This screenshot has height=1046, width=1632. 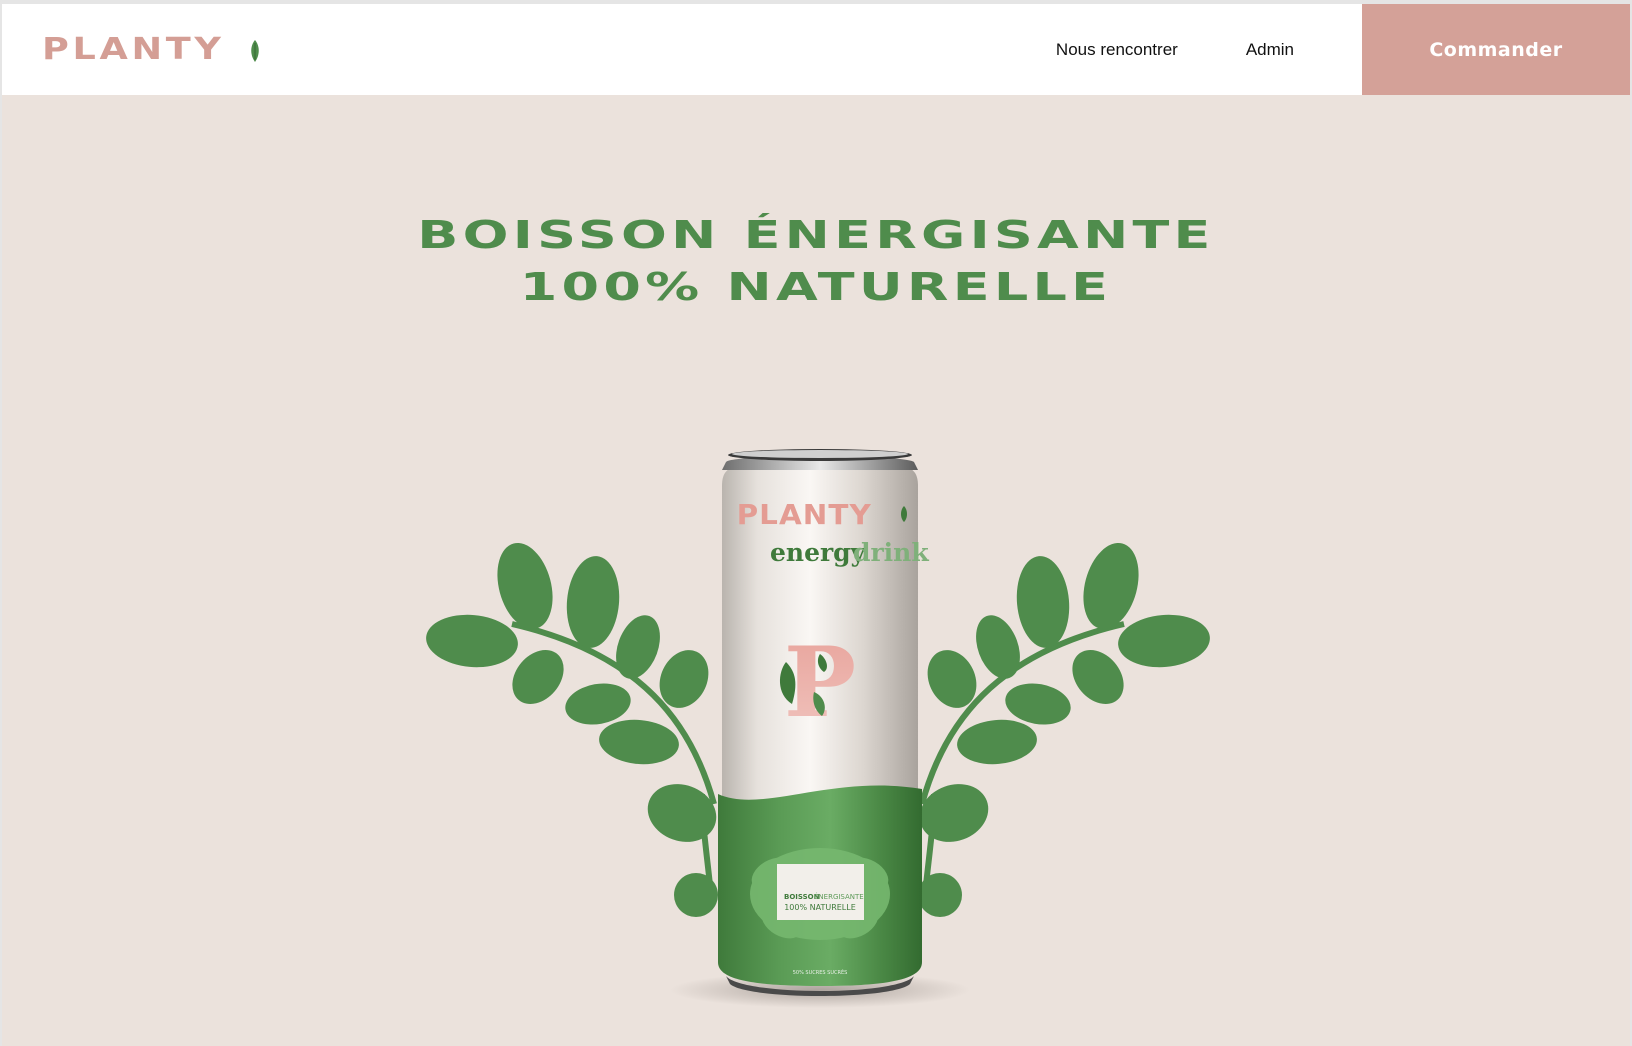 I want to click on left-branch, so click(x=572, y=729).